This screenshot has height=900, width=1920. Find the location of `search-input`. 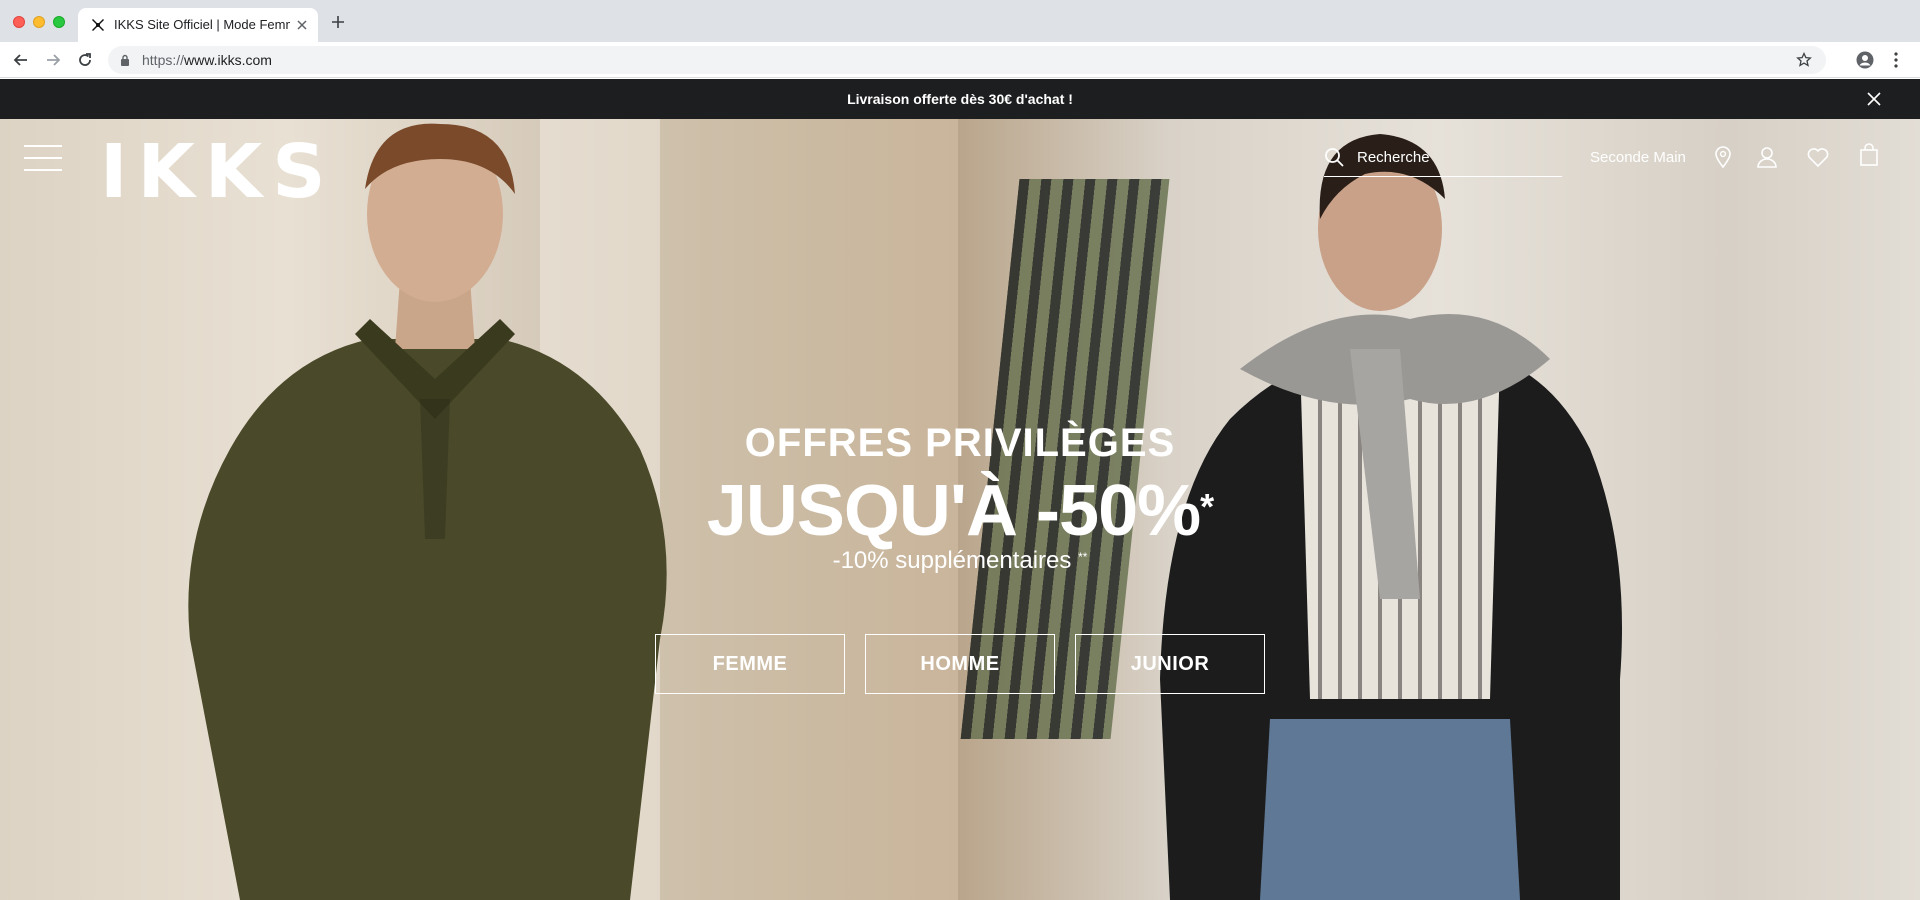

search-input is located at coordinates (1457, 157).